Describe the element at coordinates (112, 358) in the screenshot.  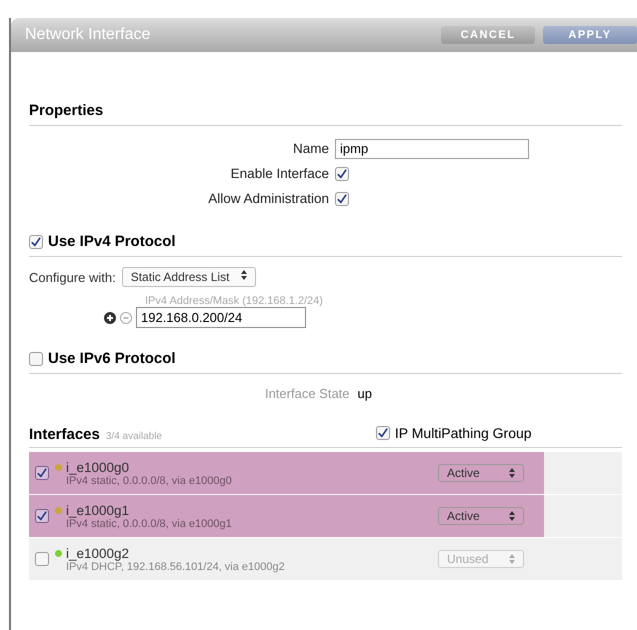
I see `section-heading: Use IPv6 Protocol` at that location.